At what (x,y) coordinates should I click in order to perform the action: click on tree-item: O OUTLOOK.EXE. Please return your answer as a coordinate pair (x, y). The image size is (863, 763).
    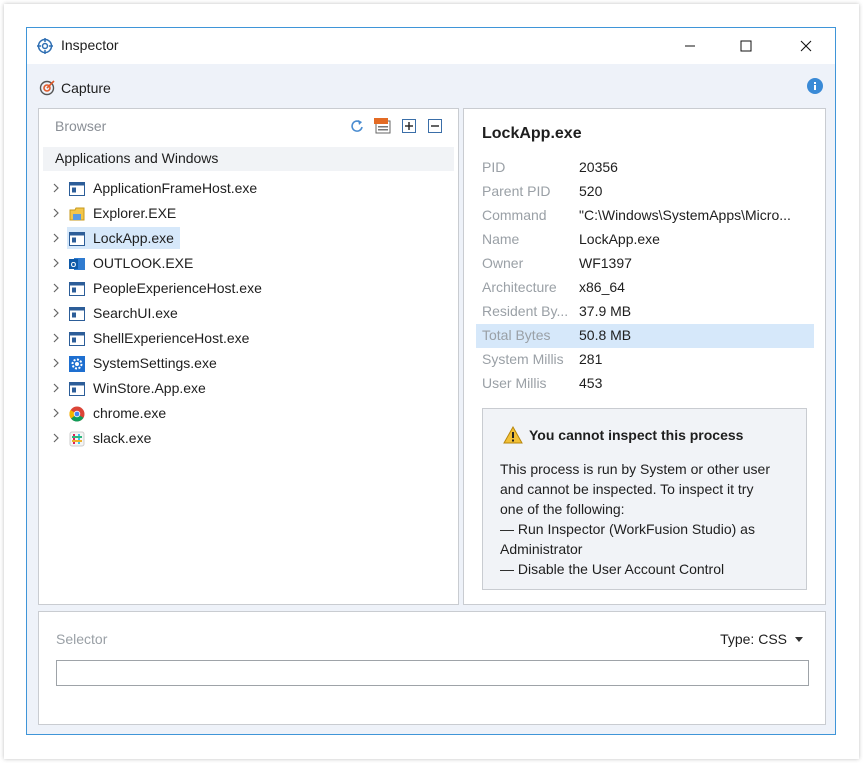
    Looking at the image, I should click on (248, 264).